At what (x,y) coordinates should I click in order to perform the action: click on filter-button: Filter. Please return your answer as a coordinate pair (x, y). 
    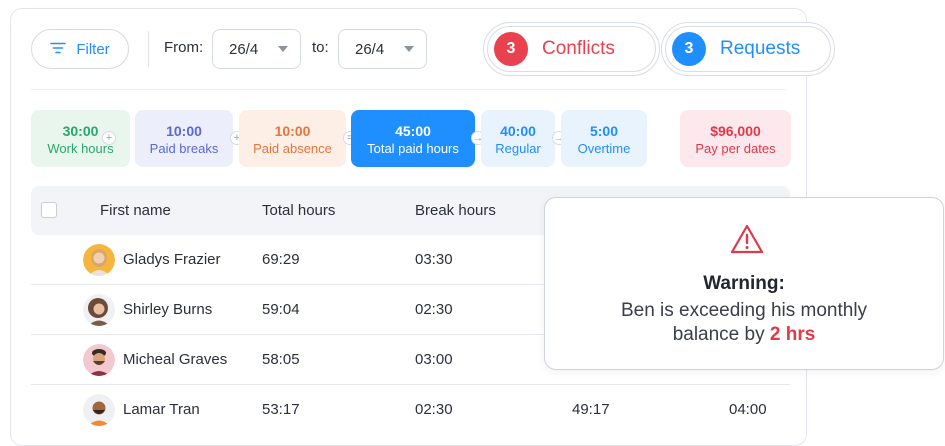
    Looking at the image, I should click on (80, 49).